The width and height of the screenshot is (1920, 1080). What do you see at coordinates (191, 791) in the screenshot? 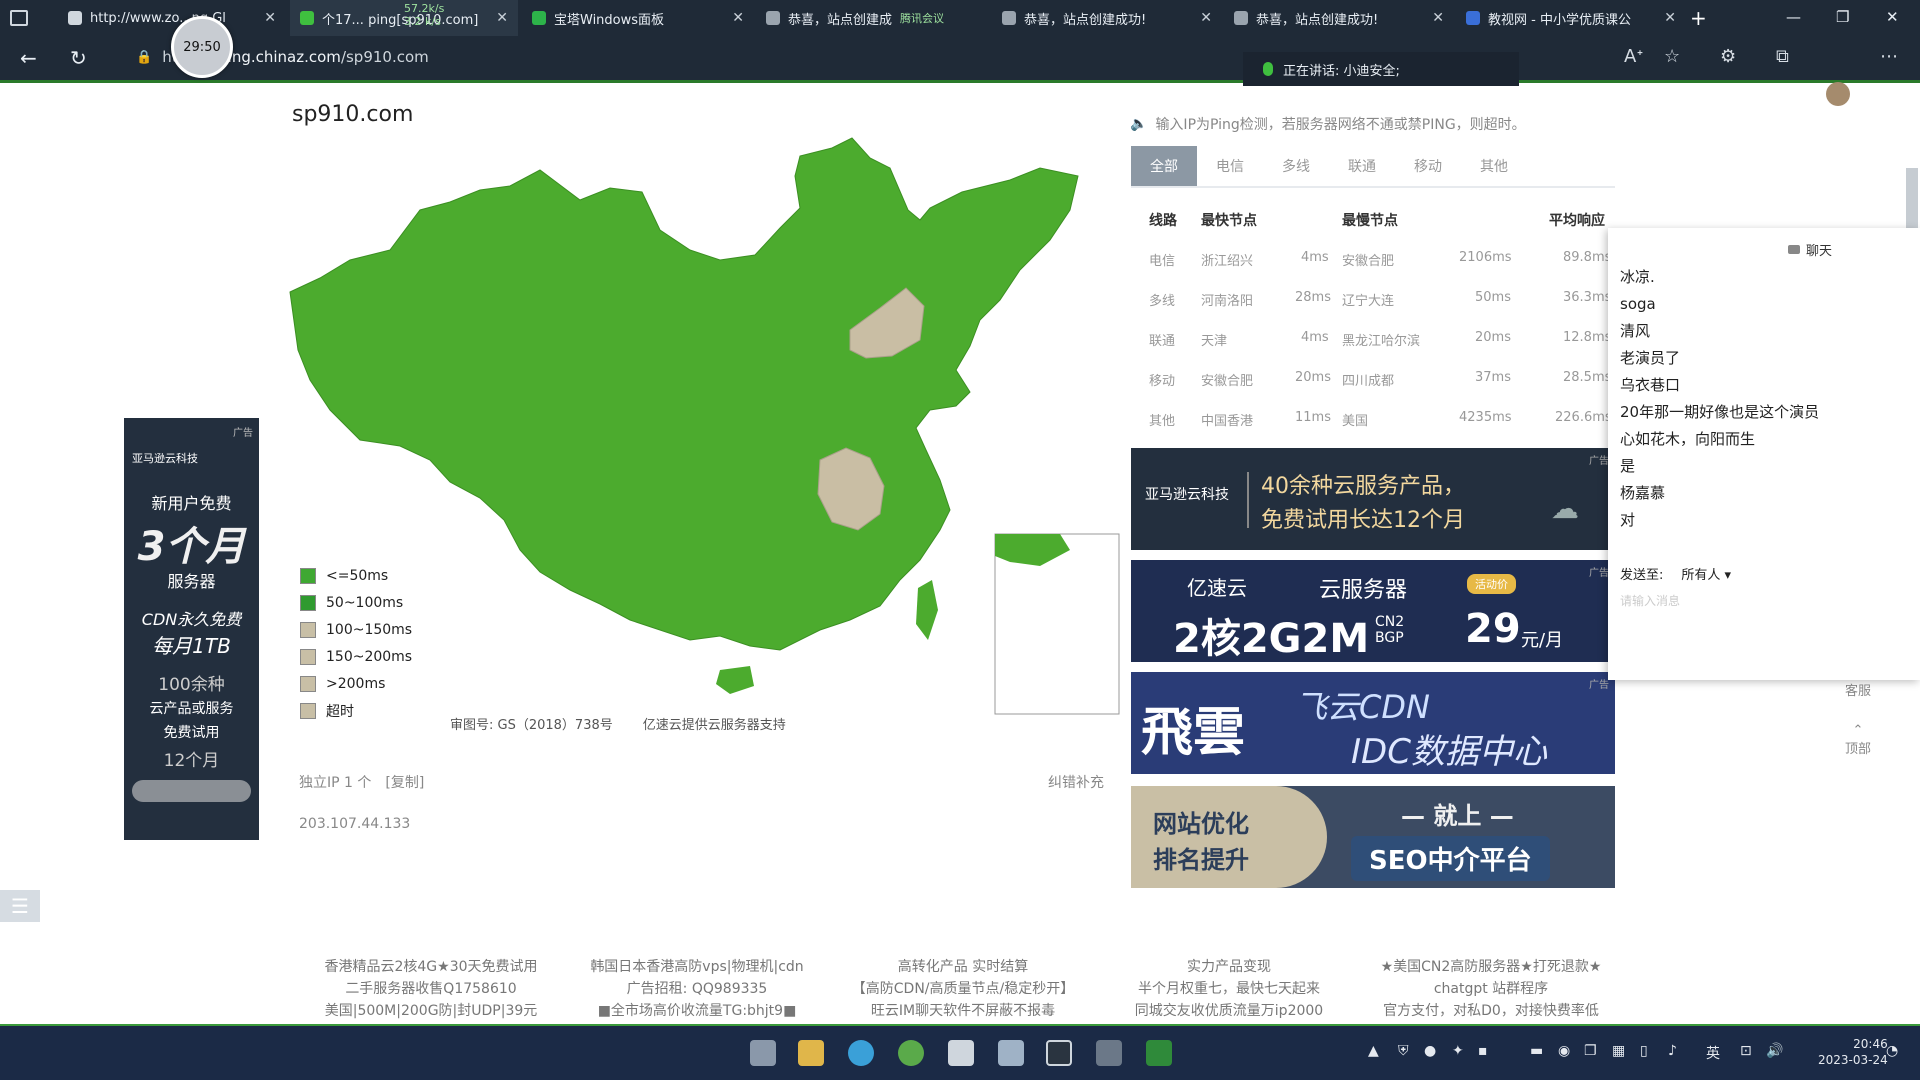
I see `ad-cta-button` at bounding box center [191, 791].